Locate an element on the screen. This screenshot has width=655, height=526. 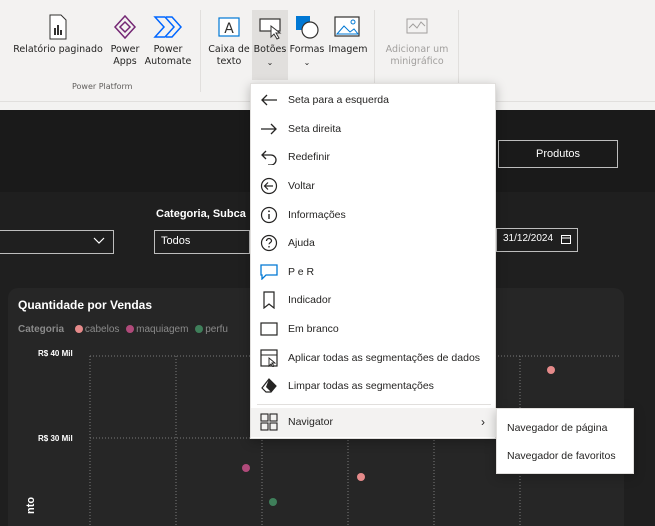
bookmark-icon is located at coordinates (269, 300).